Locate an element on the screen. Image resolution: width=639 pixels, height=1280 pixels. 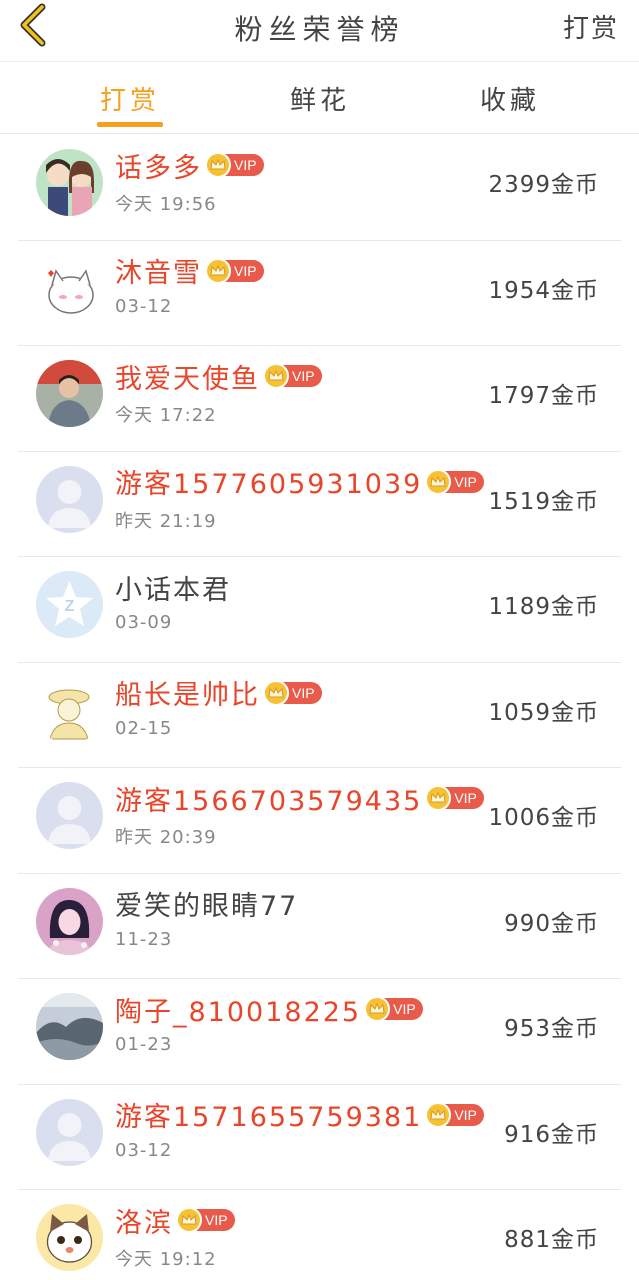
name-line: 话多多 VIP is located at coordinates (189, 165).